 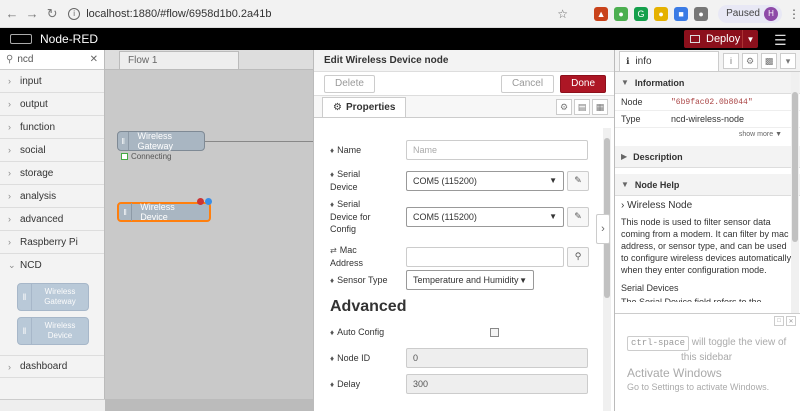 What do you see at coordinates (657, 205) in the screenshot?
I see `help-title: › Wireless Node` at bounding box center [657, 205].